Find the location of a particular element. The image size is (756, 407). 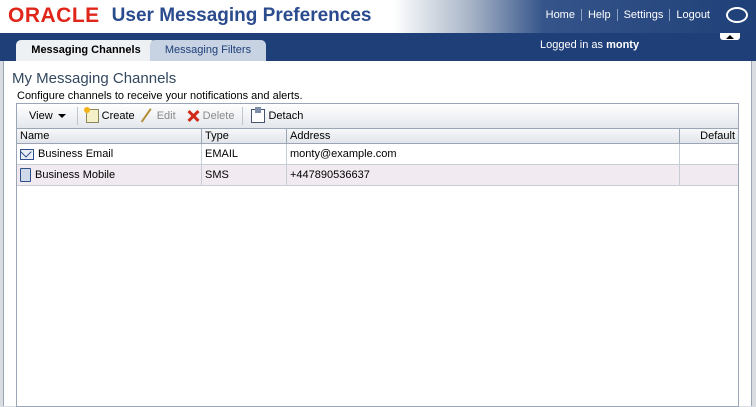

address-cell: +447890536637 is located at coordinates (483, 175).